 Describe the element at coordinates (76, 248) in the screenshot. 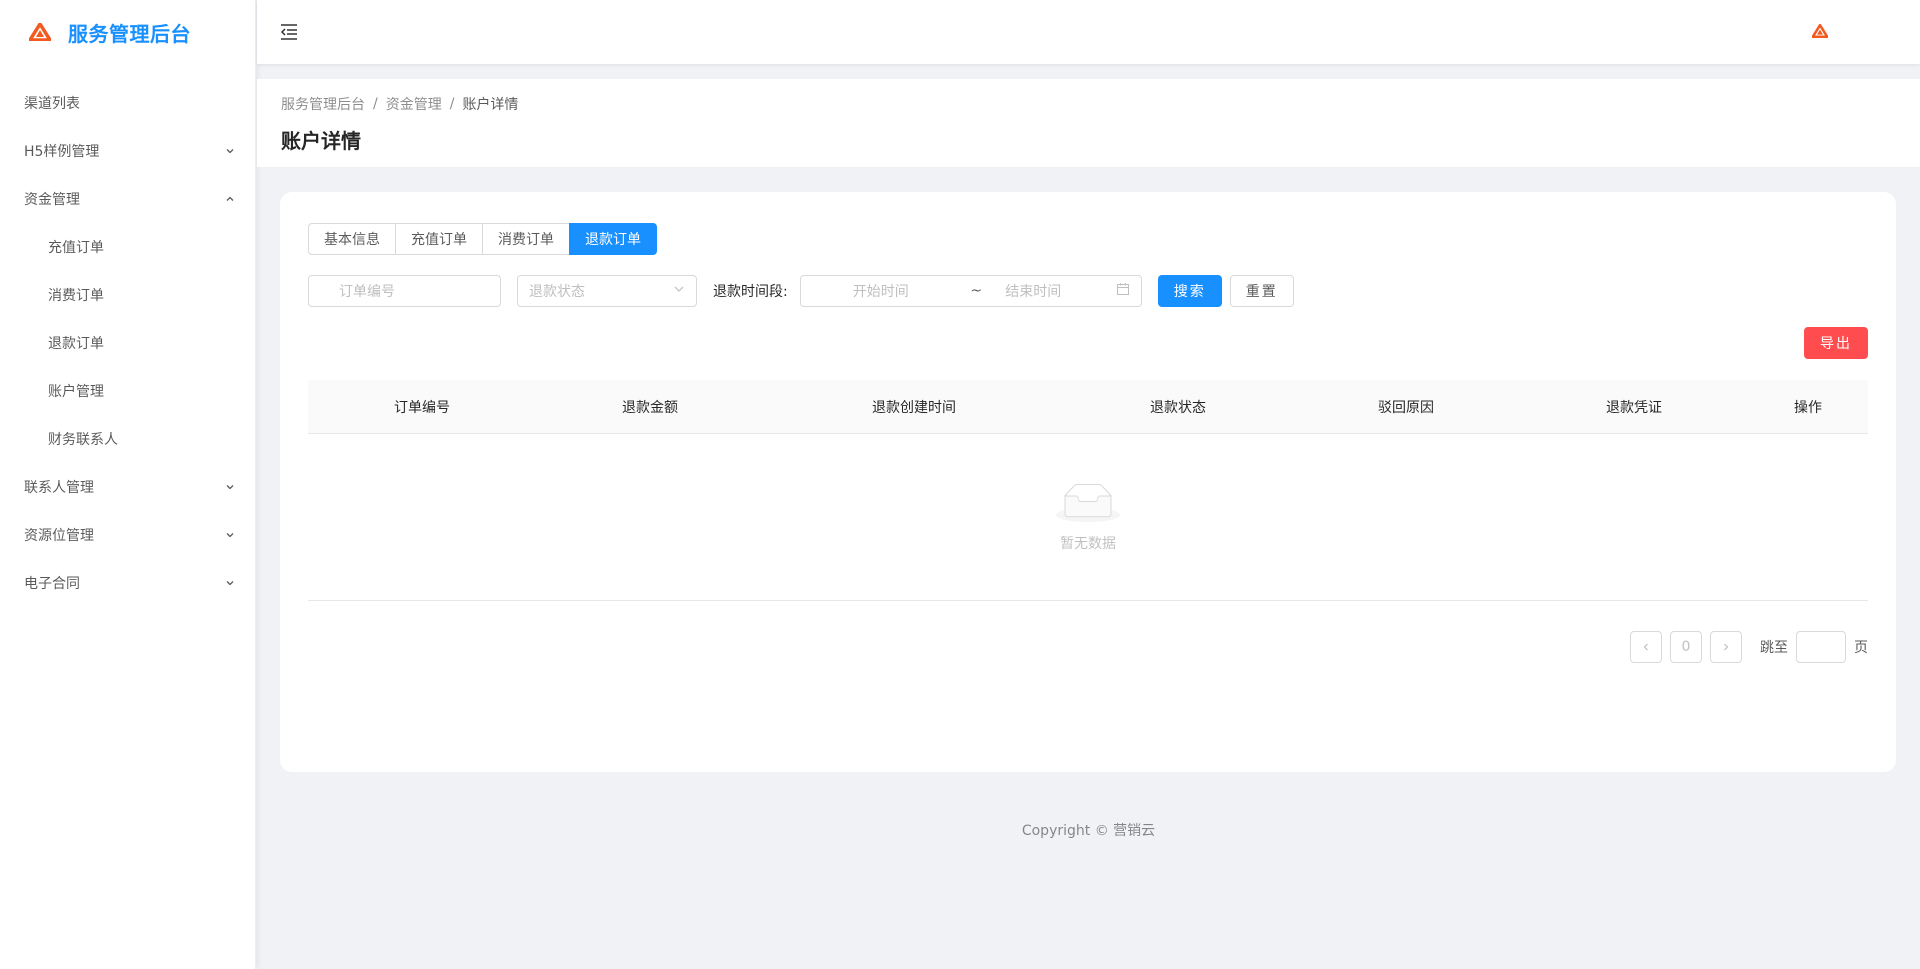

I see `sidebar-item-label: 充值订单` at that location.